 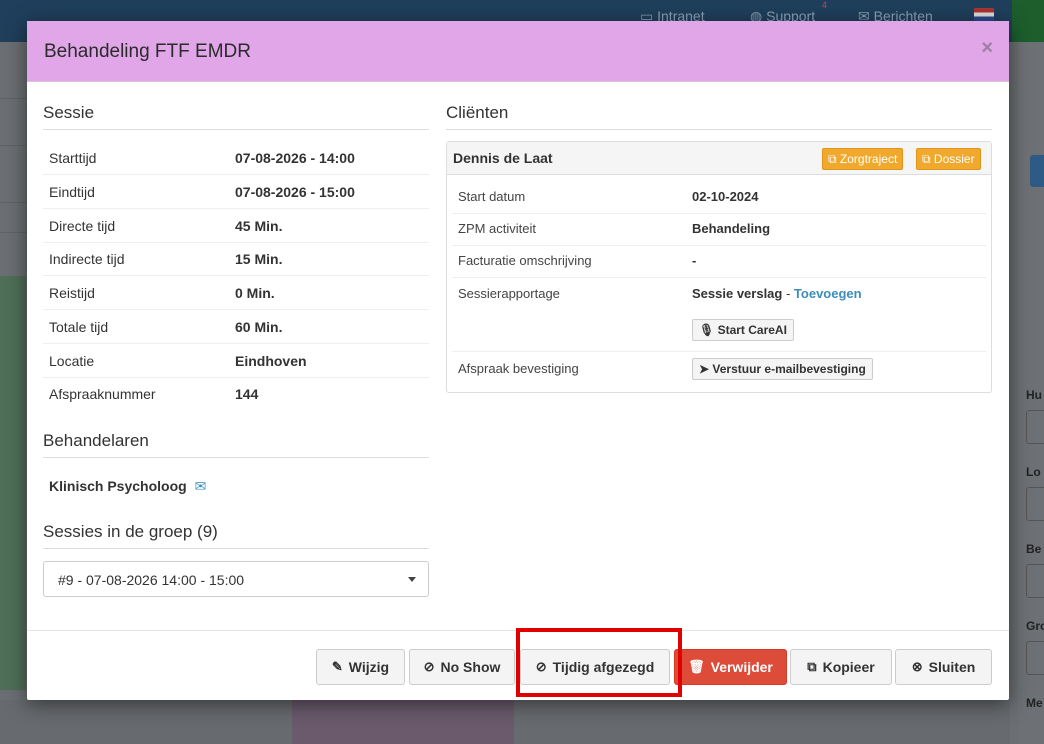 I want to click on pencil-icon: ✎, so click(x=337, y=666).